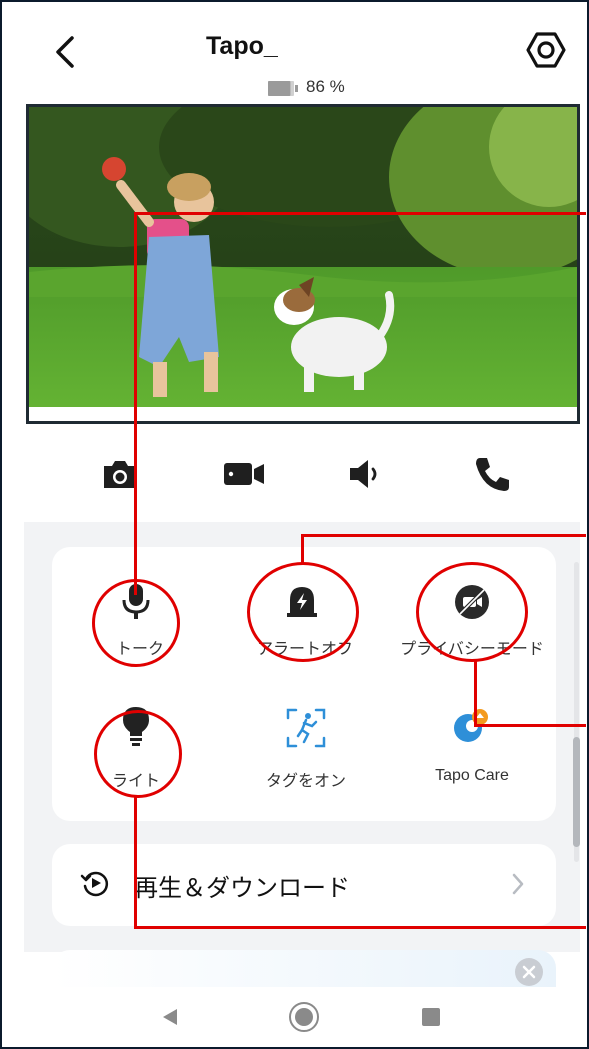  I want to click on scrollbar-thumb, so click(576, 792).